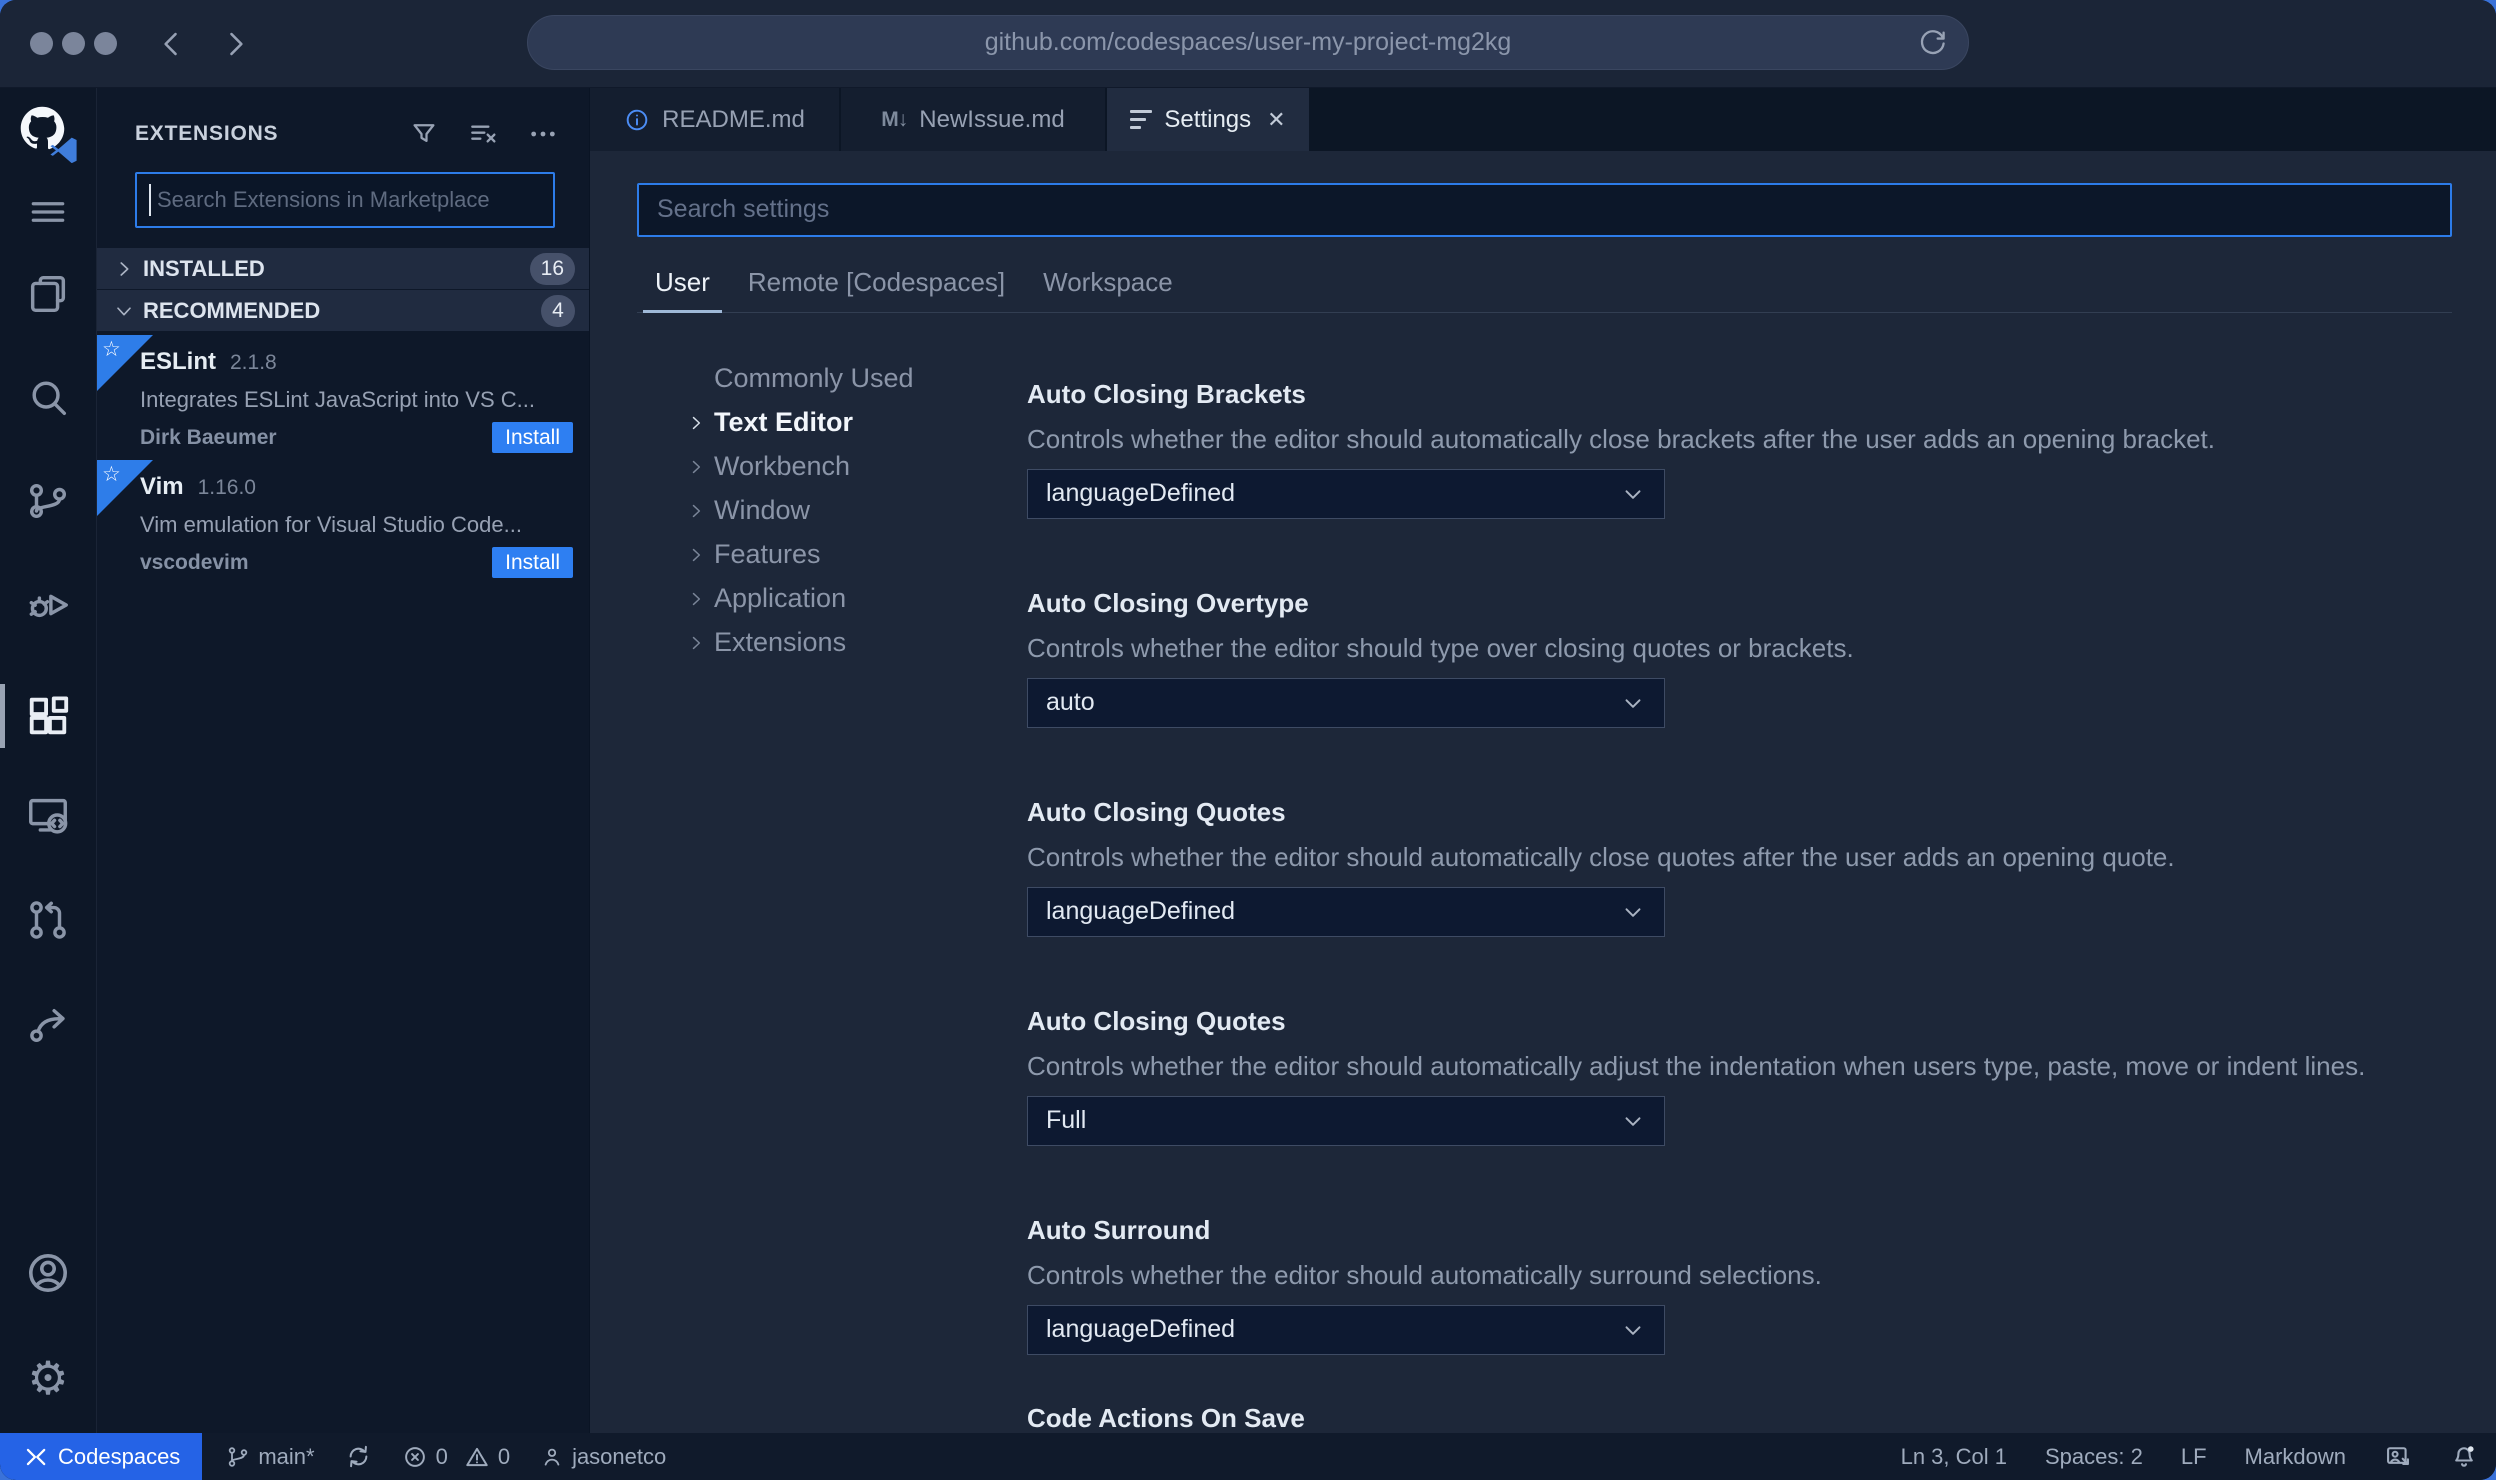  I want to click on tab-readme: README.md, so click(715, 119).